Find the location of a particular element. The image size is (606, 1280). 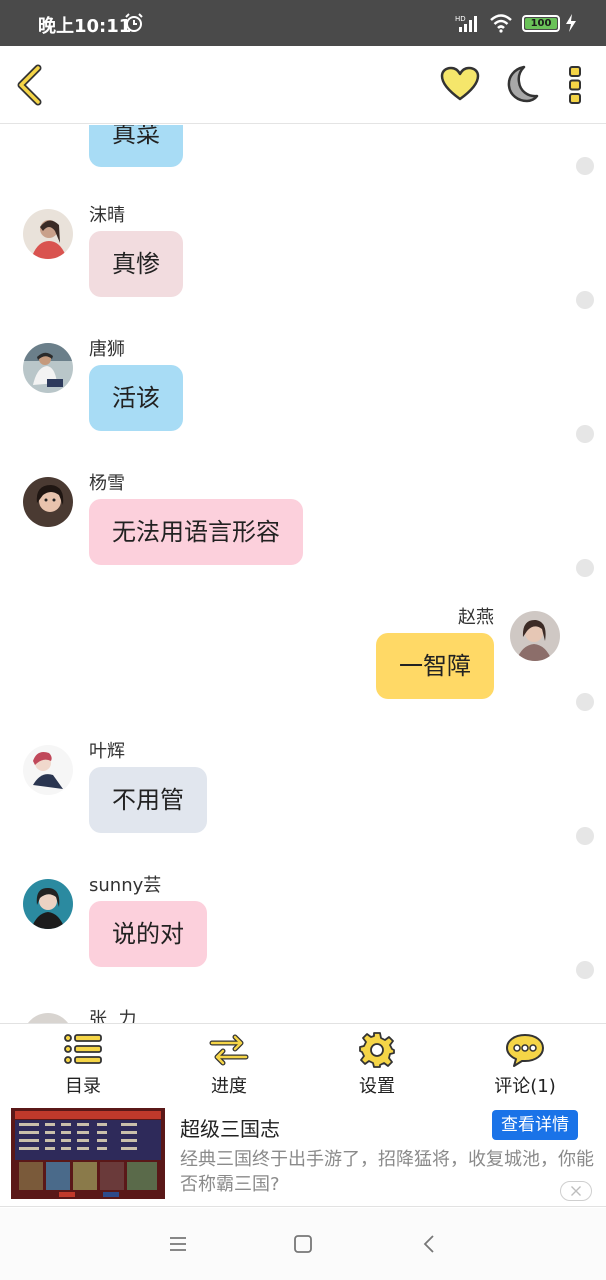

toolbar-settings-button: 设置 is located at coordinates (377, 1065).